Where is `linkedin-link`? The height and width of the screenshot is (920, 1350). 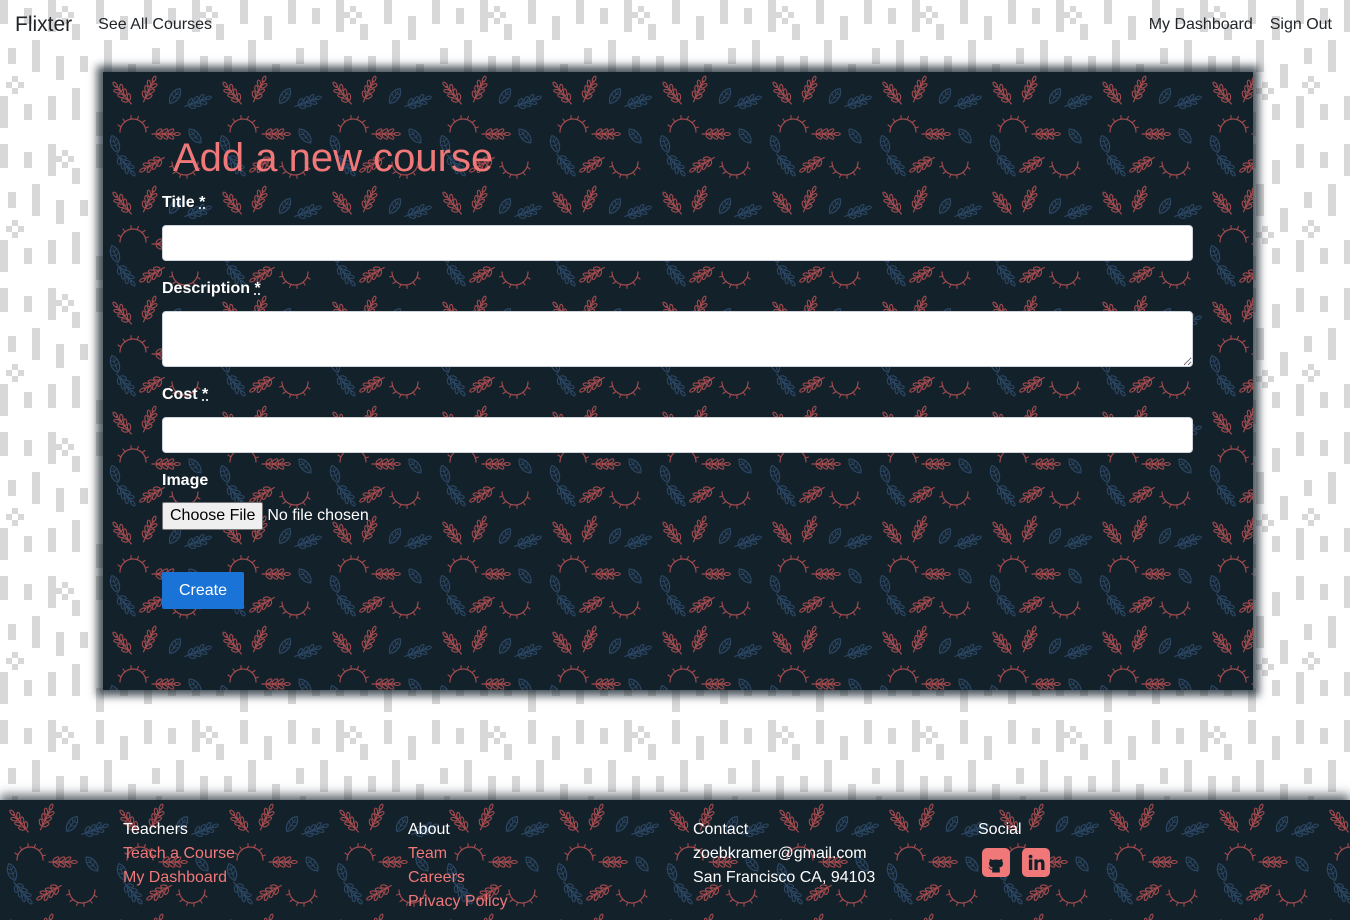
linkedin-link is located at coordinates (1036, 862).